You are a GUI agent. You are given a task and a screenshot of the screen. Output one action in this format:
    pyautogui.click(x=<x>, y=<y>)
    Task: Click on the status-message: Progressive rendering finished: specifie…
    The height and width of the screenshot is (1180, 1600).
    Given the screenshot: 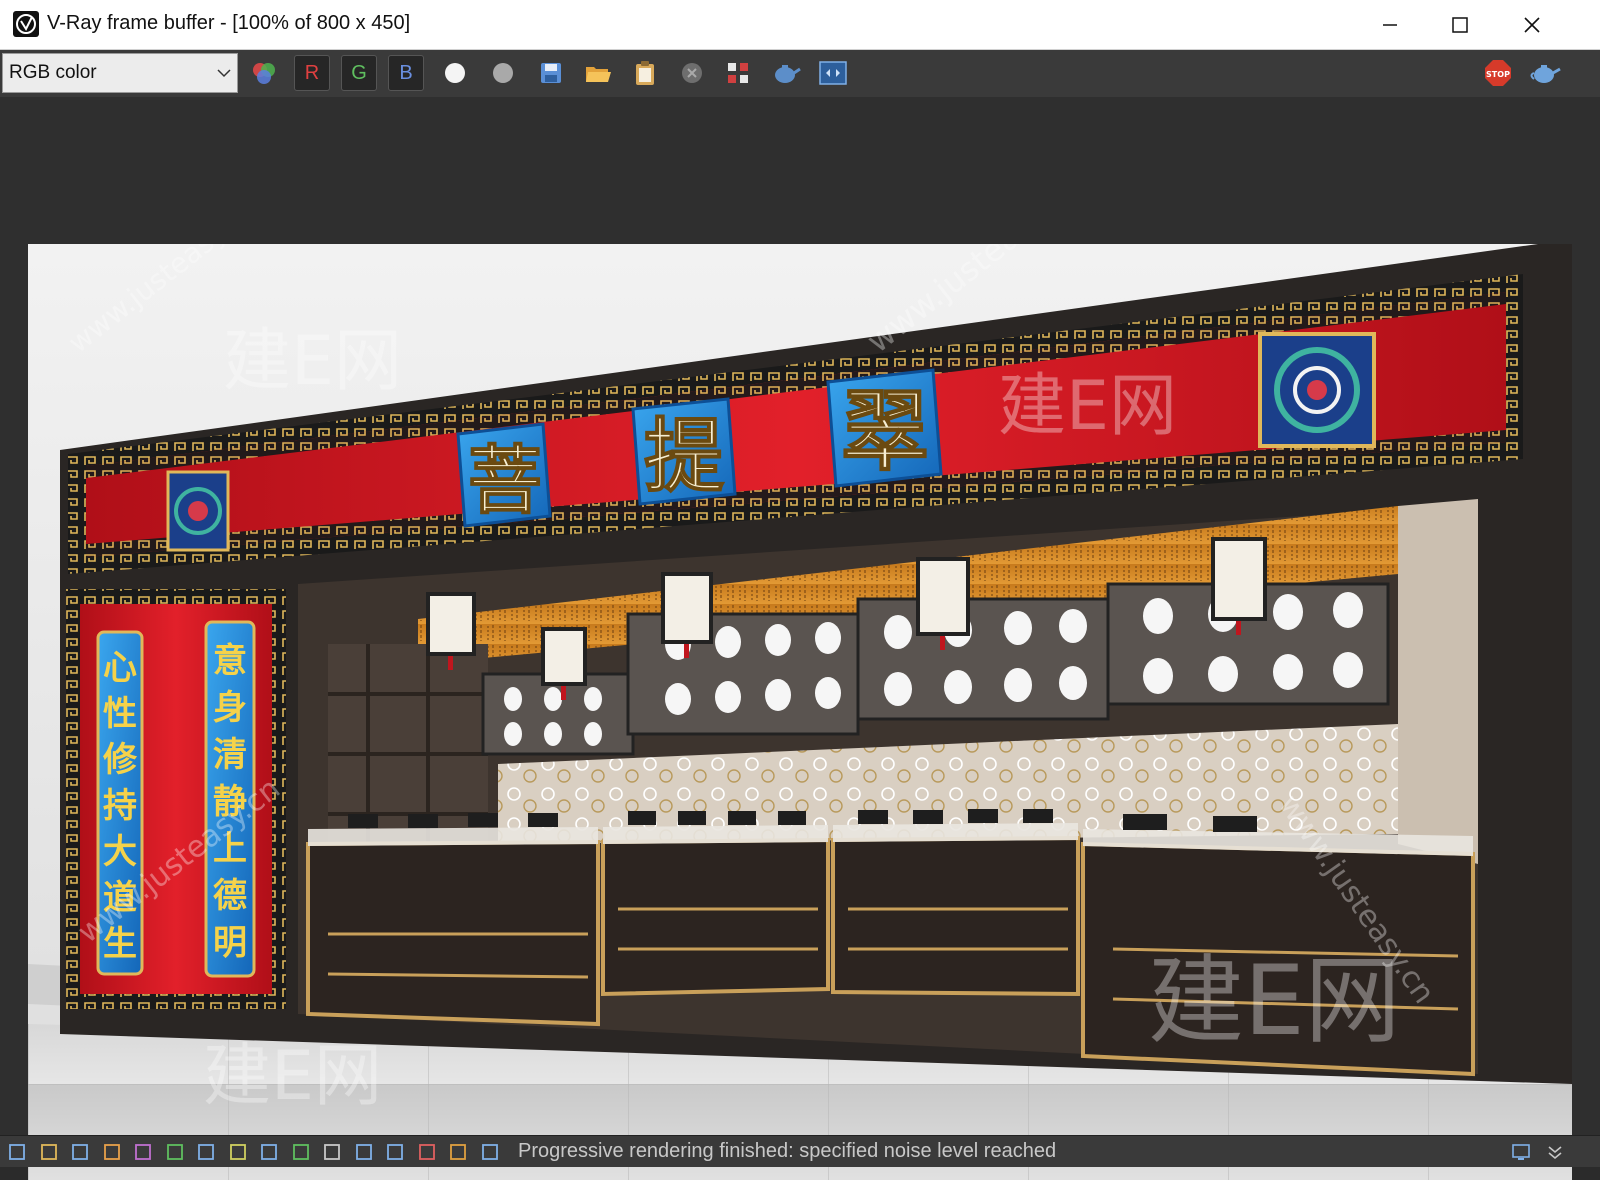 What is the action you would take?
    pyautogui.click(x=787, y=1151)
    